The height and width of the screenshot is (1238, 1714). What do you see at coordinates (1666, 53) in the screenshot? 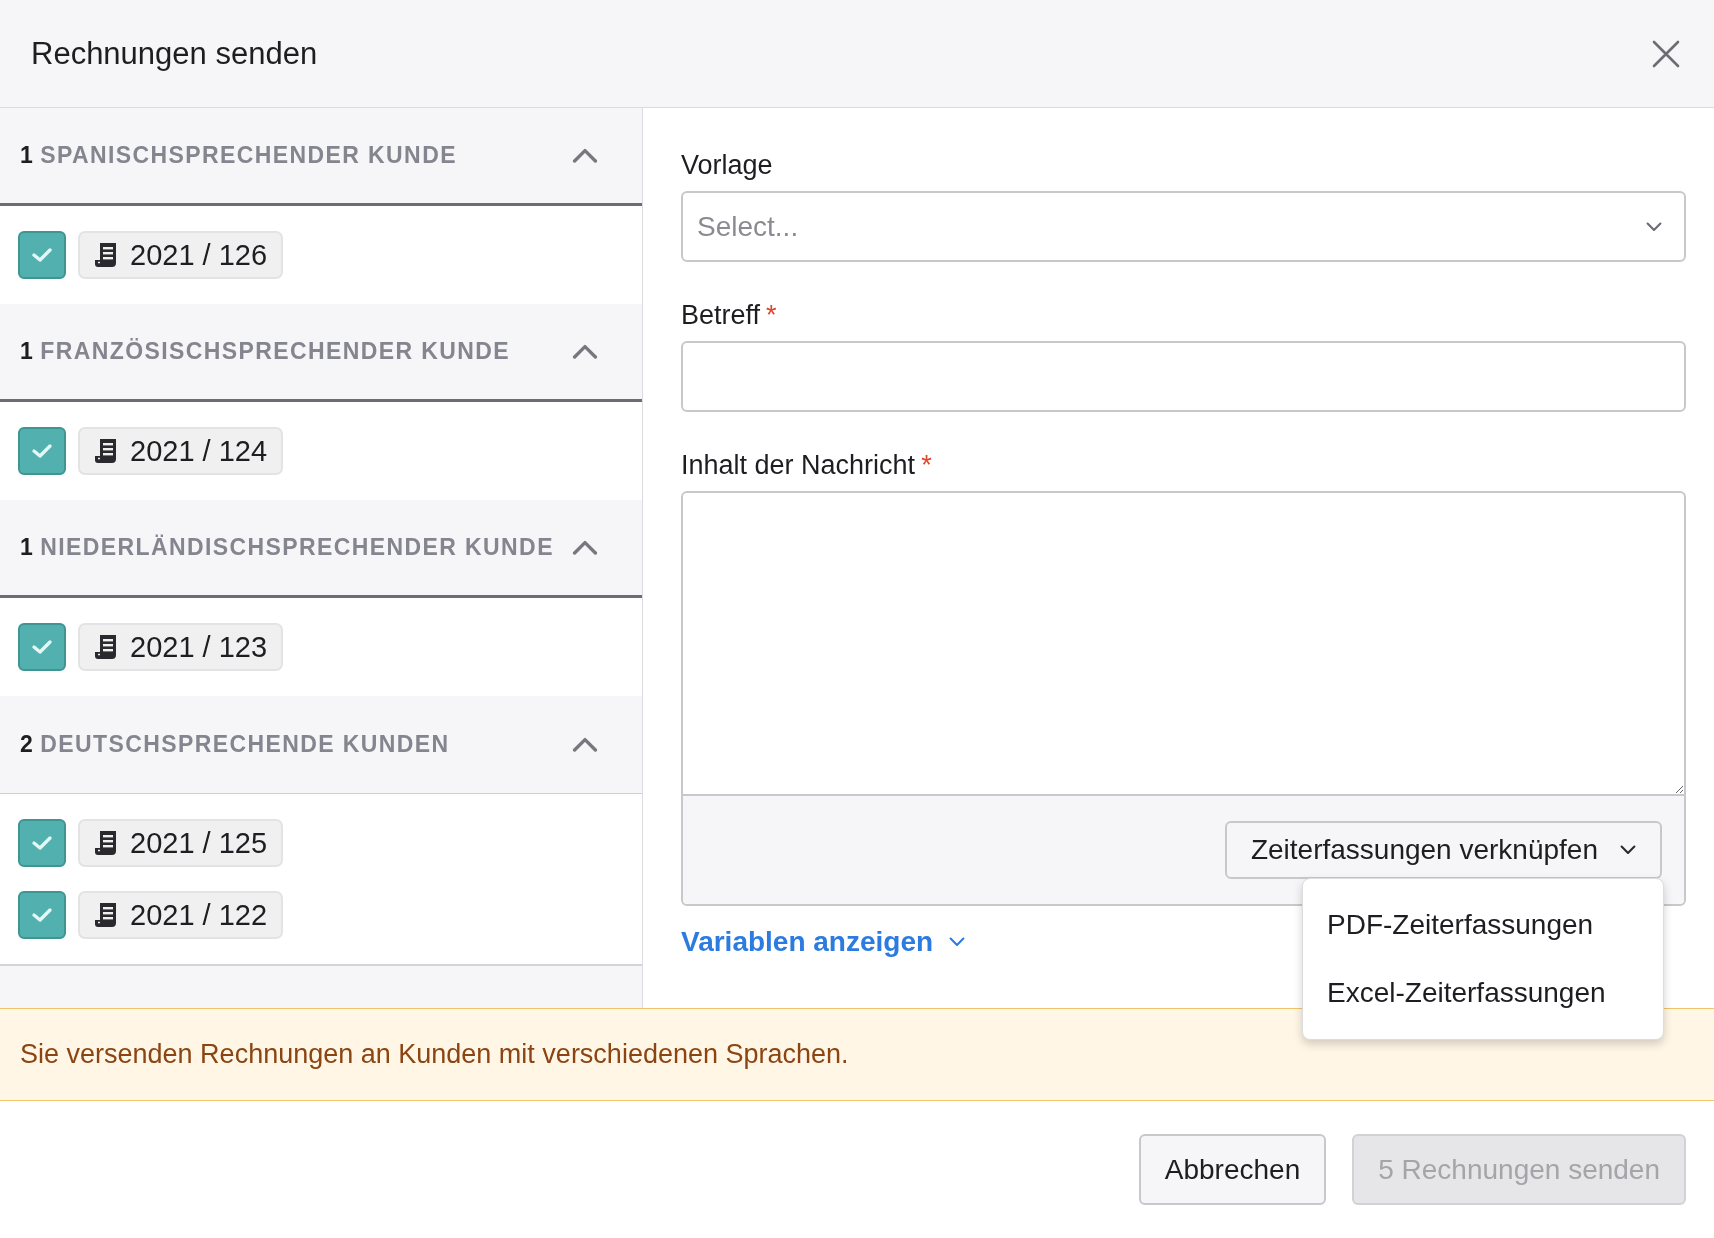
I see `close-icon` at bounding box center [1666, 53].